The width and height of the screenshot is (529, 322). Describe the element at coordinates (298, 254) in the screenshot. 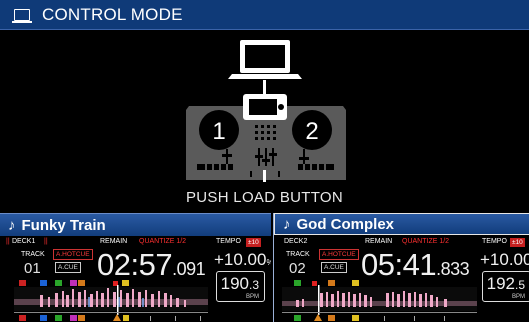

I see `deck-2-track-label: TRACK` at that location.